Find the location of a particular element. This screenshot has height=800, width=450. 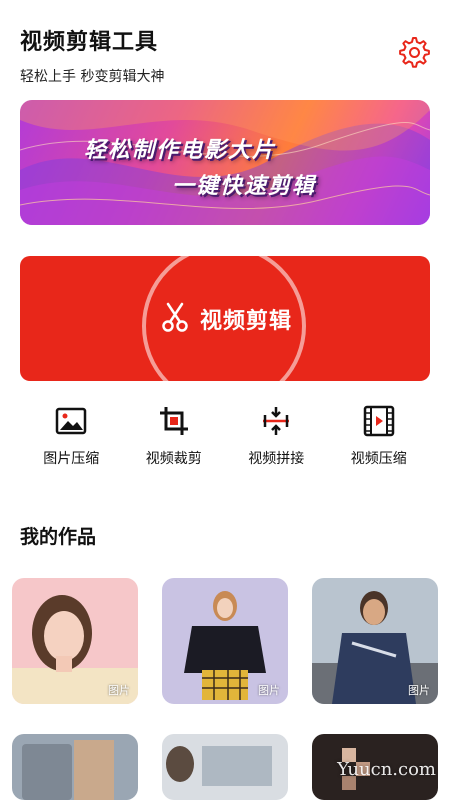

tool-video-compress: 视频压缩 is located at coordinates (379, 439).